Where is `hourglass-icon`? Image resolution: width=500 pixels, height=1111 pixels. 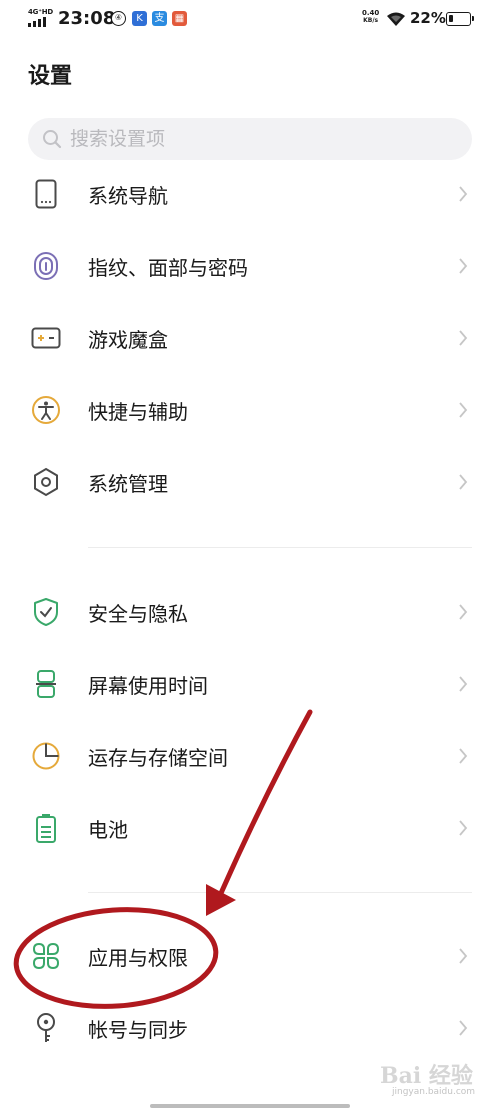 hourglass-icon is located at coordinates (46, 684).